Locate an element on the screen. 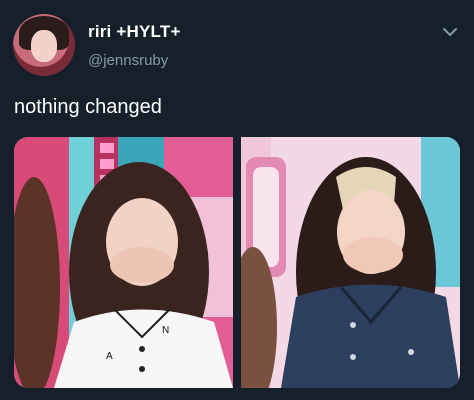 Image resolution: width=474 pixels, height=400 pixels. avatar is located at coordinates (44, 45).